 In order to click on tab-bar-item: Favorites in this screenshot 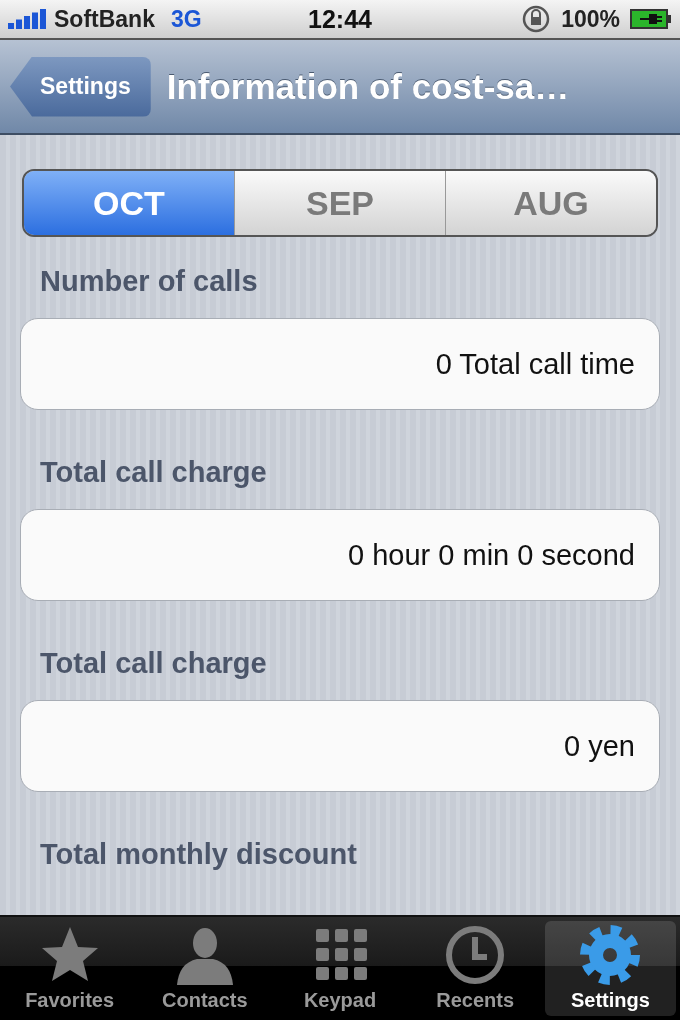, I will do `click(70, 968)`.